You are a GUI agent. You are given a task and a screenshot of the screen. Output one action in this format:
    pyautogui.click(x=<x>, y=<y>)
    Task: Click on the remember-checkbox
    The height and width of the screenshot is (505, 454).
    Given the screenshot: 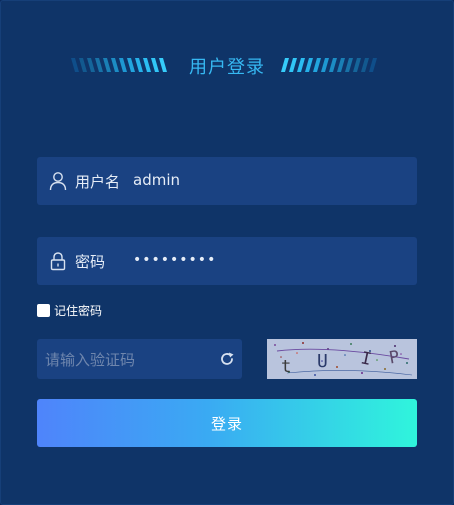 What is the action you would take?
    pyautogui.click(x=43, y=310)
    